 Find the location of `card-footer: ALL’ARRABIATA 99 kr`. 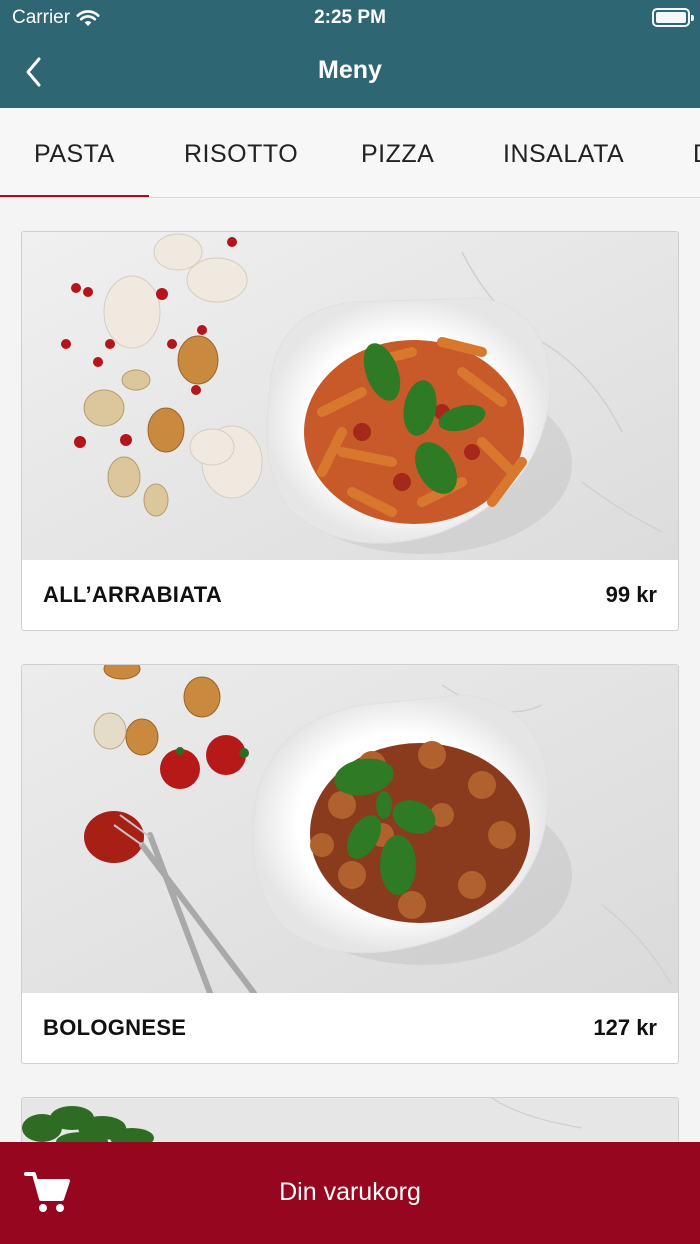

card-footer: ALL’ARRABIATA 99 kr is located at coordinates (350, 595).